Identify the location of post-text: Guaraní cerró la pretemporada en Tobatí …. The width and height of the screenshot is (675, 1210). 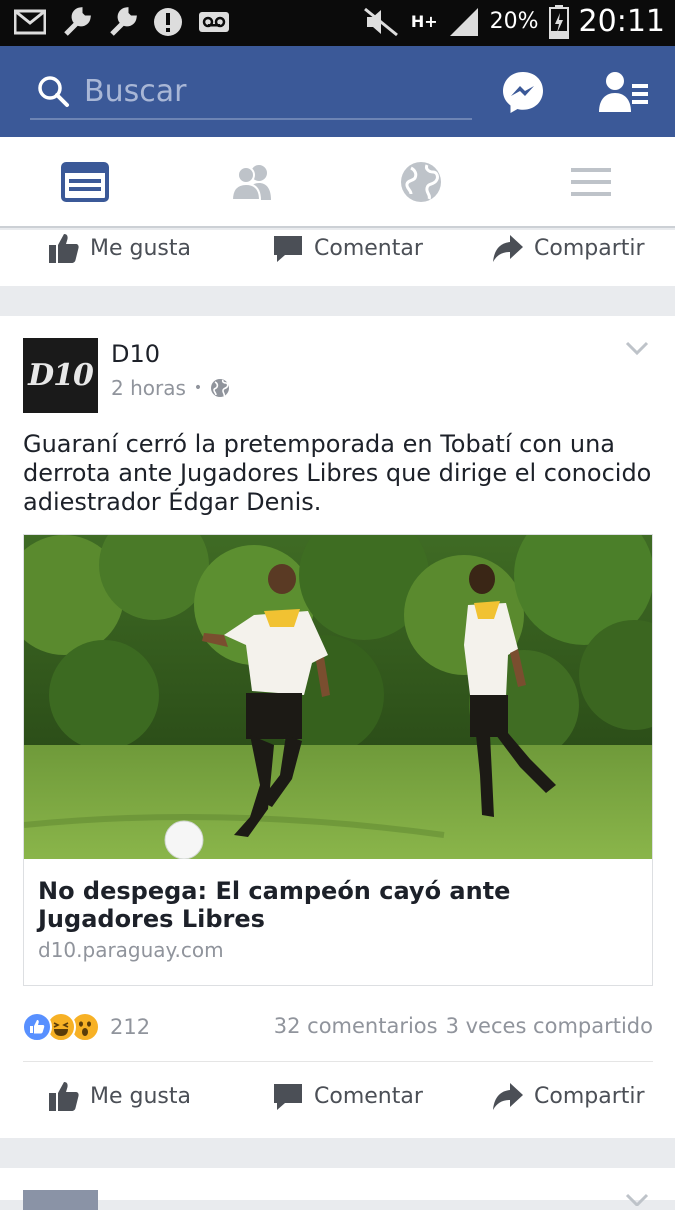
(337, 473).